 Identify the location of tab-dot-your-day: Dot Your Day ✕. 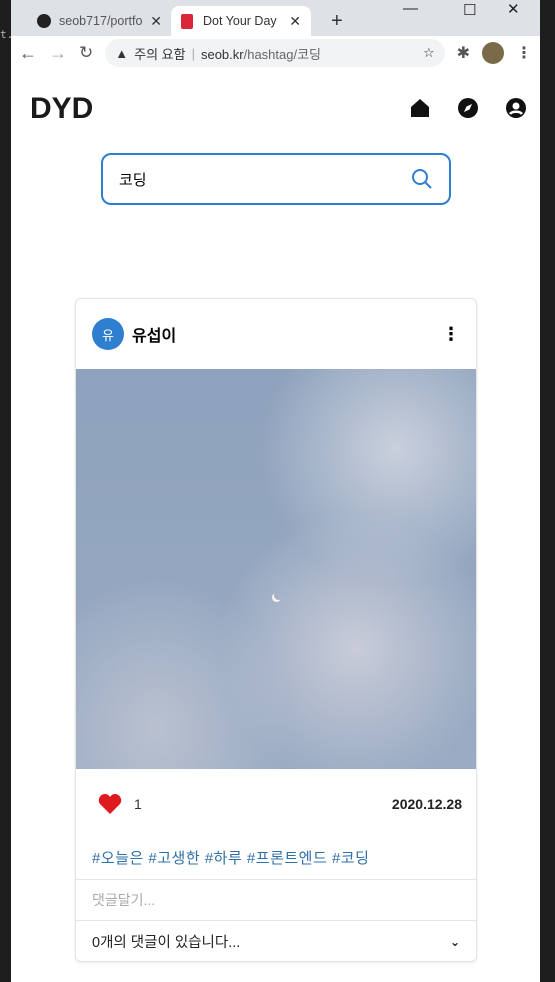
(241, 21).